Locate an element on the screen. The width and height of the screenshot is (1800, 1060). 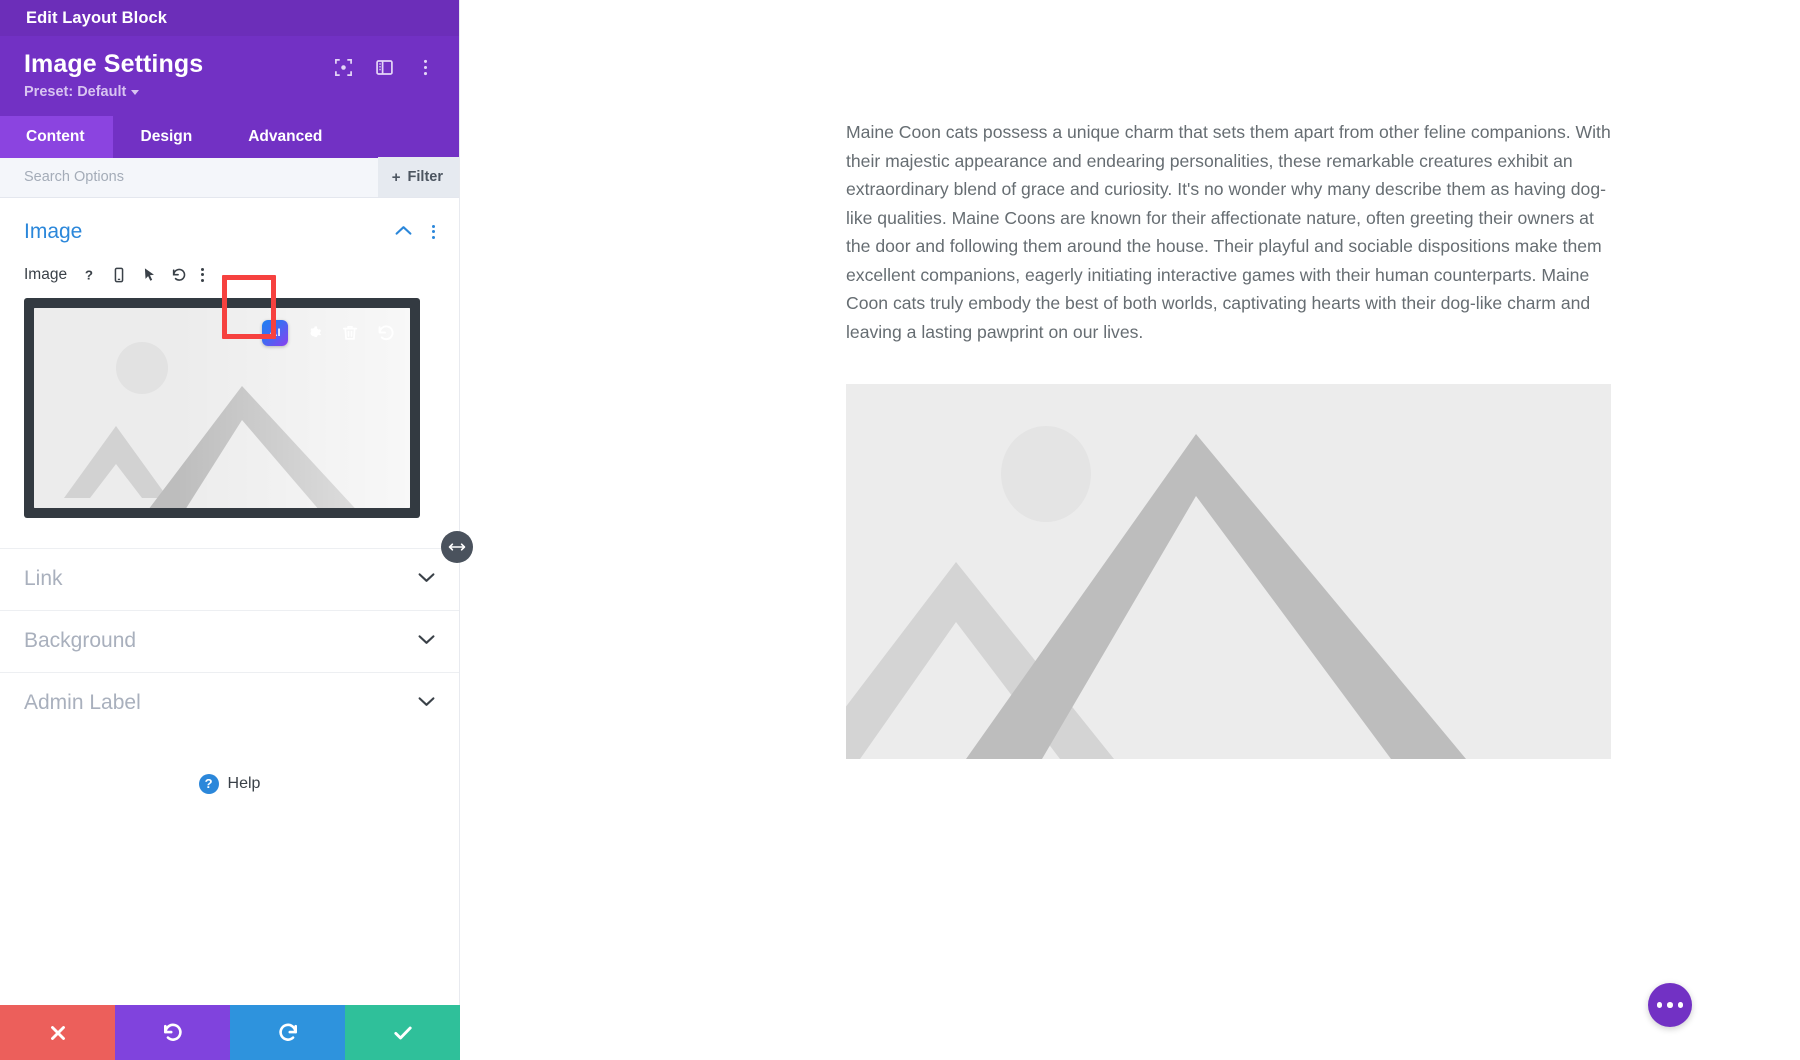
search-input is located at coordinates (189, 177).